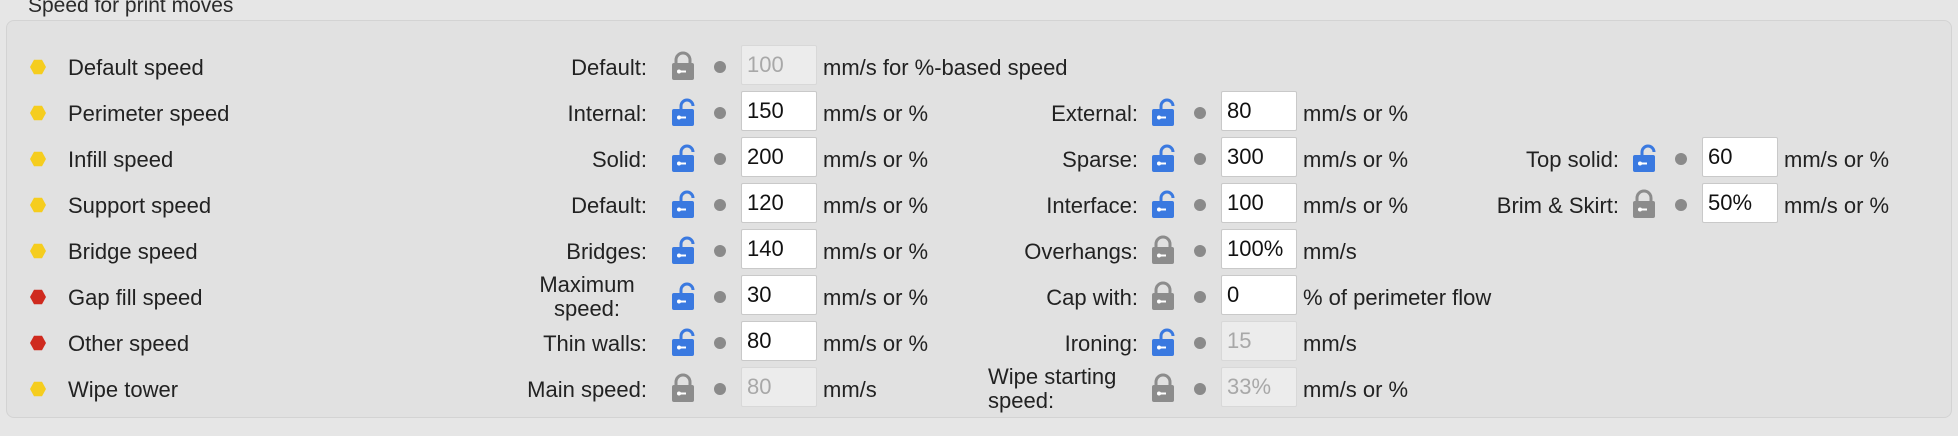  Describe the element at coordinates (1052, 388) in the screenshot. I see `wipe-starting-speed-label: Wipe starting speed:` at that location.